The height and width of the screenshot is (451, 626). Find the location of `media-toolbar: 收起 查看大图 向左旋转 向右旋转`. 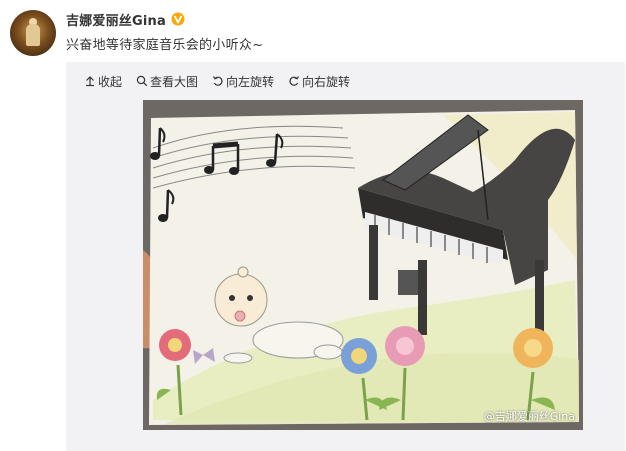

media-toolbar: 收起 查看大图 向左旋转 向右旋转 is located at coordinates (217, 81).